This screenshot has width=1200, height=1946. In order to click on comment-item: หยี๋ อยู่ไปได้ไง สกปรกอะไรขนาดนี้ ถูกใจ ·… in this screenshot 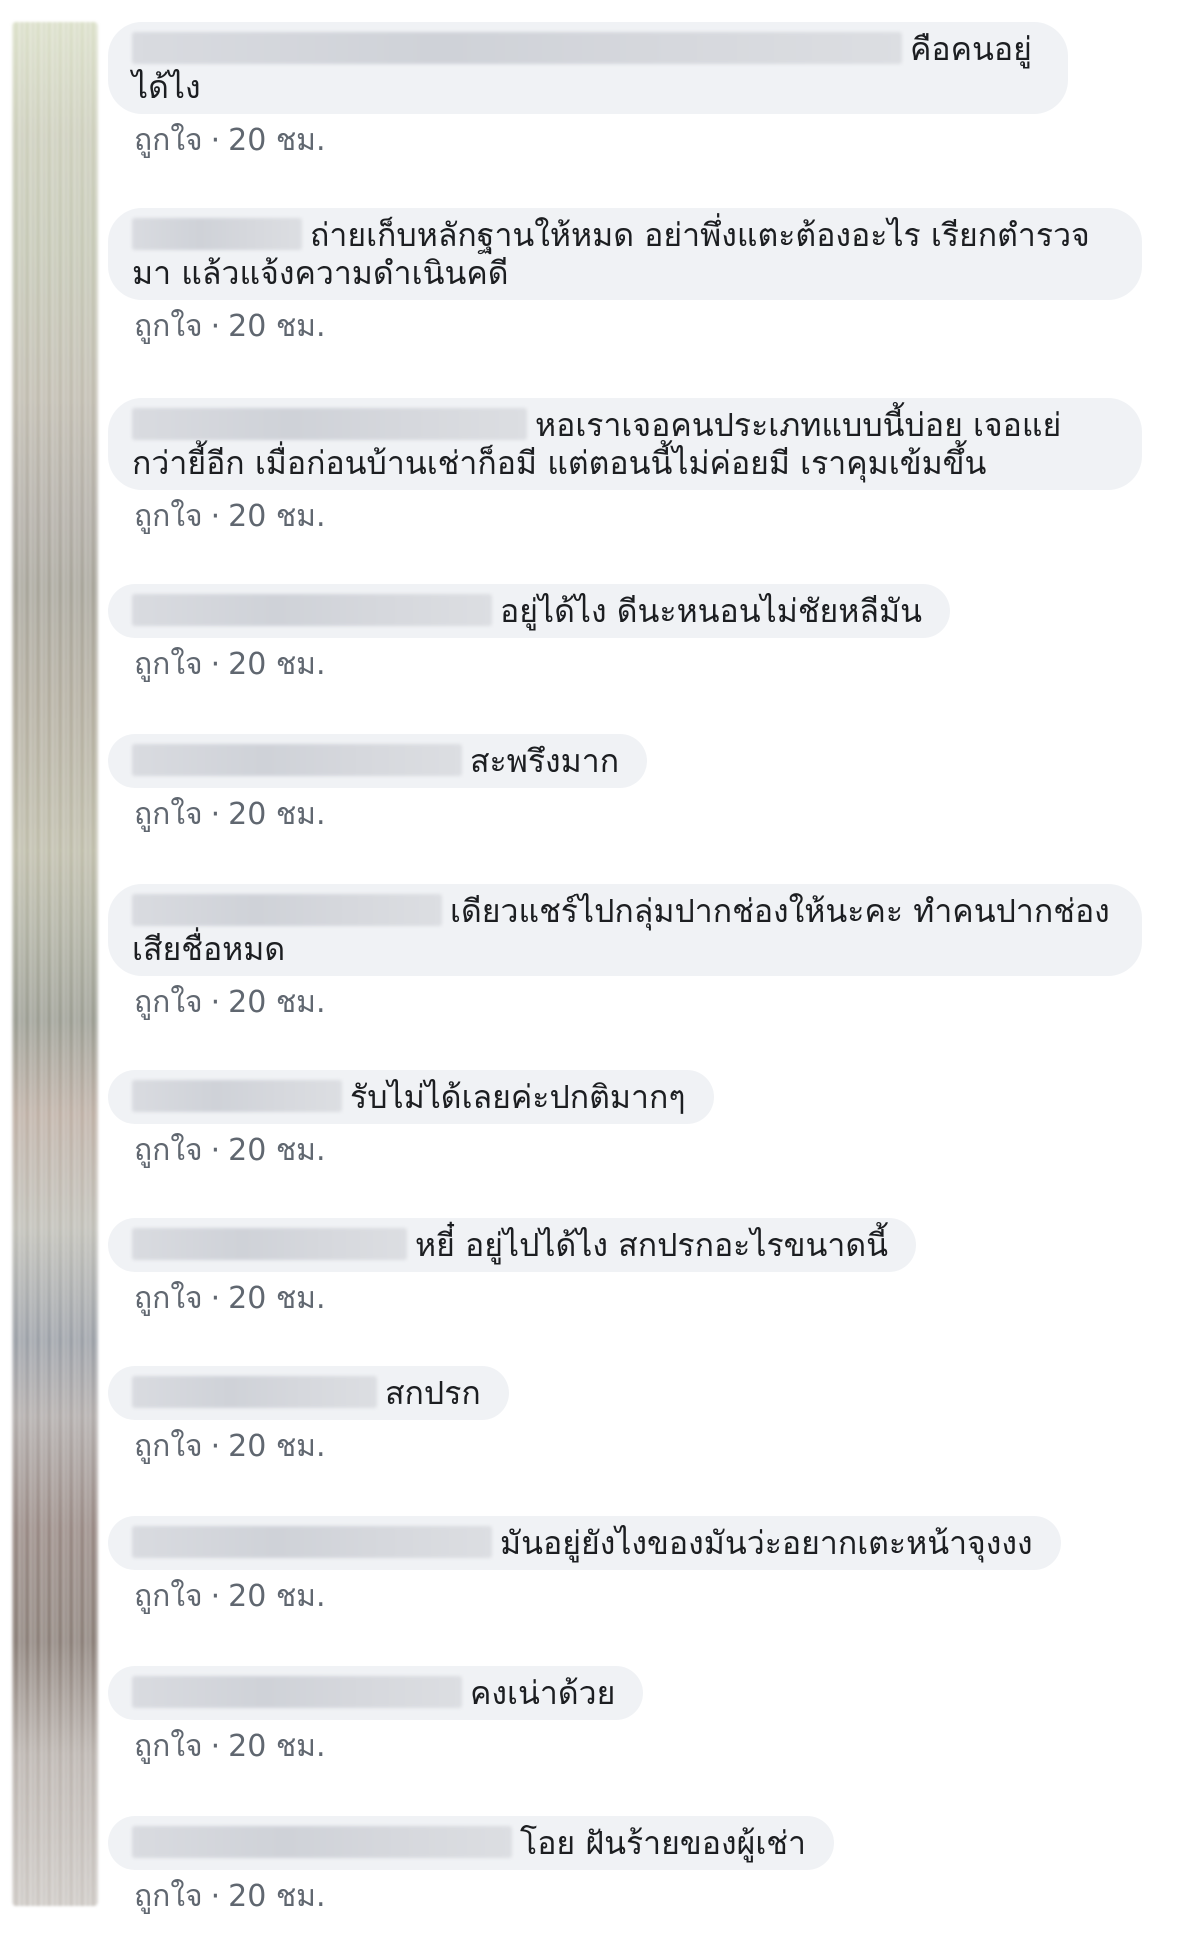, I will do `click(512, 1267)`.